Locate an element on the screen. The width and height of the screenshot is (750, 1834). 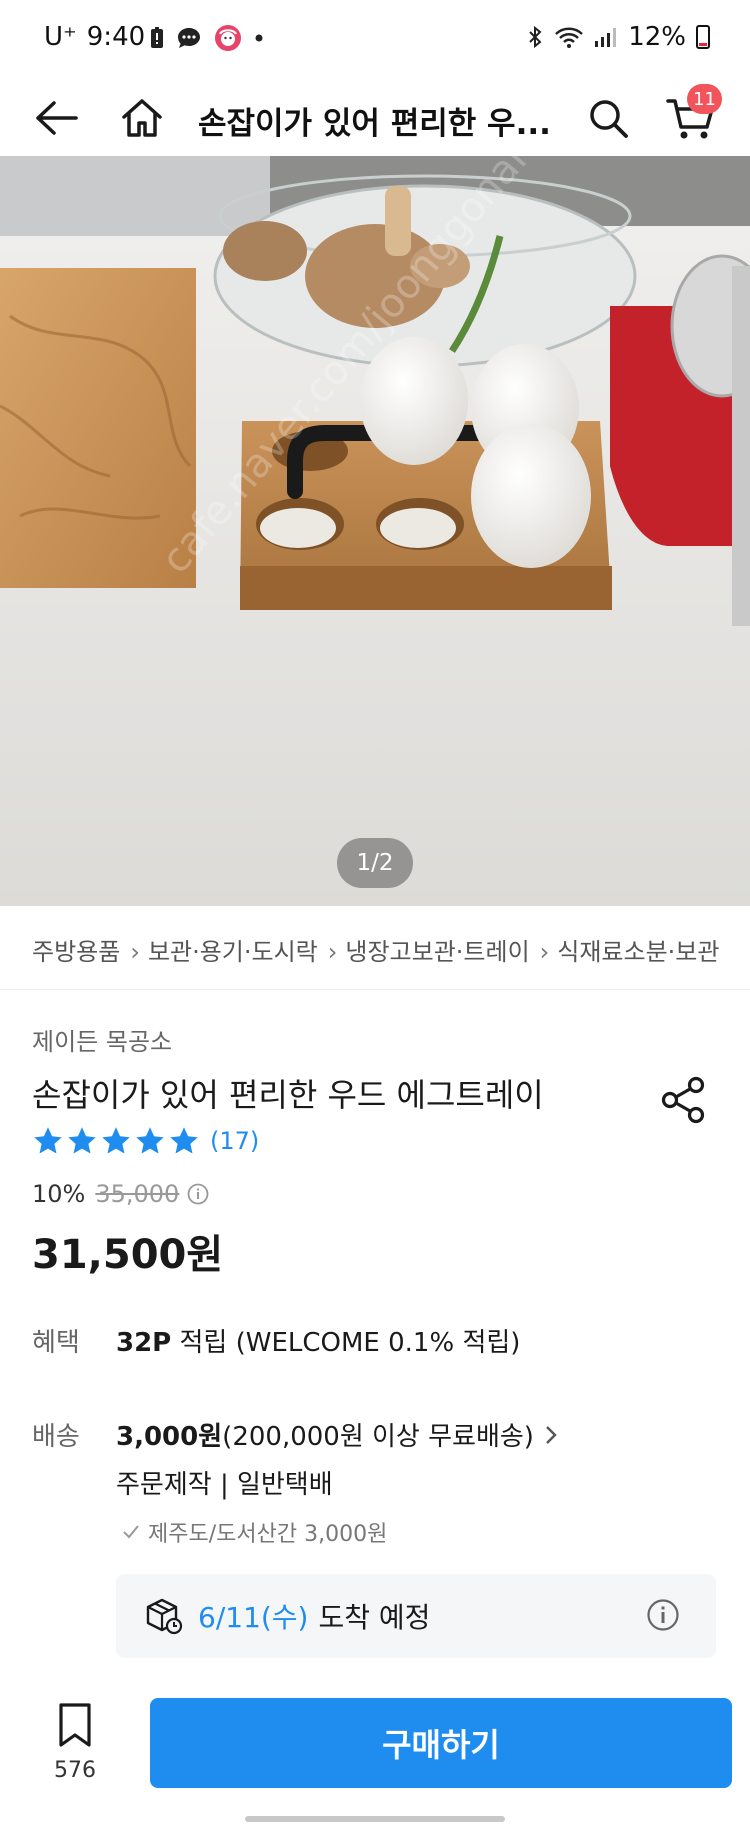
original-price: 35,000 is located at coordinates (137, 1194).